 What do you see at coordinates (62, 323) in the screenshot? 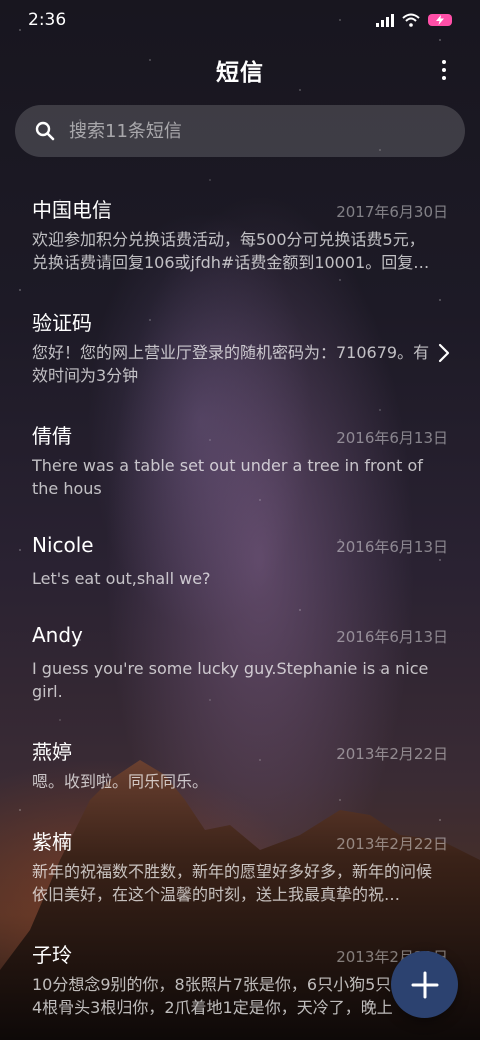
I see `message-sender: 验证码` at bounding box center [62, 323].